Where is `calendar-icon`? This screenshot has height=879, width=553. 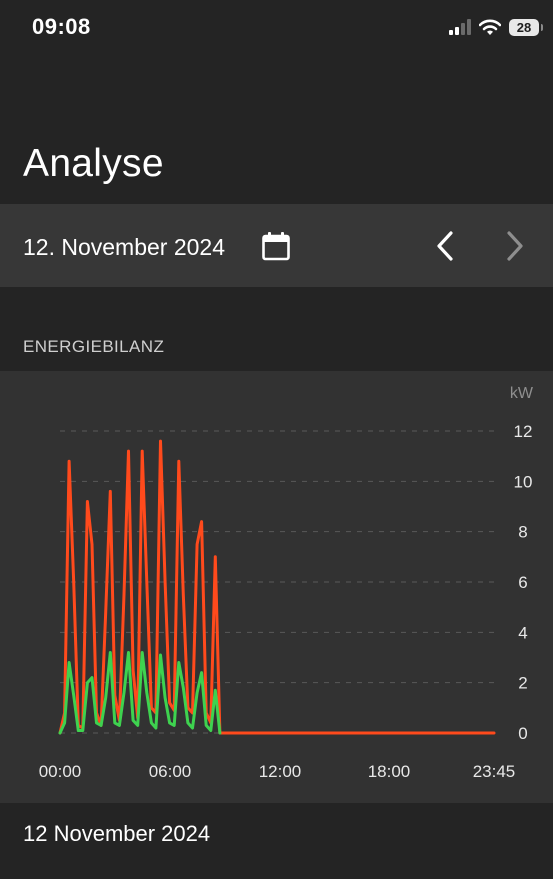
calendar-icon is located at coordinates (276, 246).